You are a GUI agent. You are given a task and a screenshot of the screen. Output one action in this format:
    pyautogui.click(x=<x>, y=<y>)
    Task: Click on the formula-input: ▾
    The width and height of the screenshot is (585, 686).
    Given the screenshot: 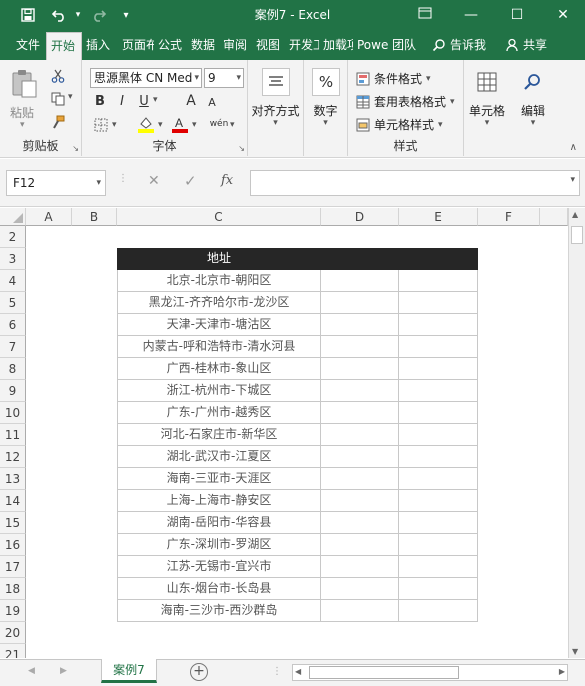 What is the action you would take?
    pyautogui.click(x=415, y=183)
    